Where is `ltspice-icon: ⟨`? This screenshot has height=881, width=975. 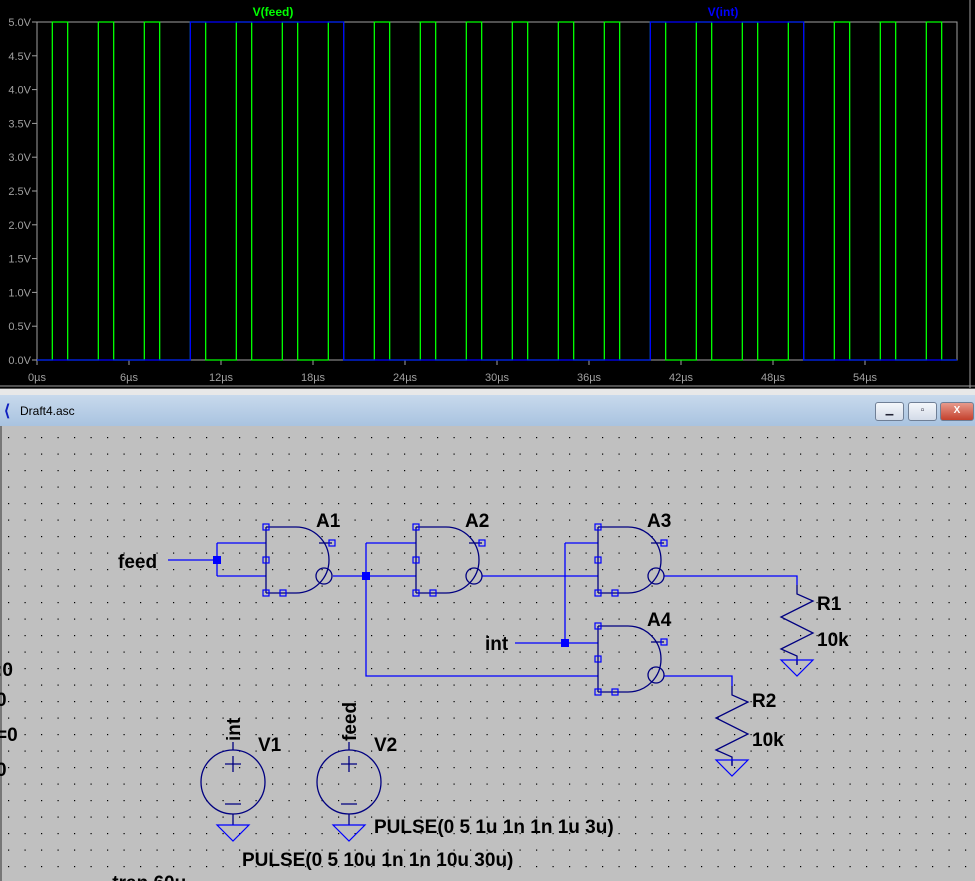
ltspice-icon: ⟨ is located at coordinates (7, 411).